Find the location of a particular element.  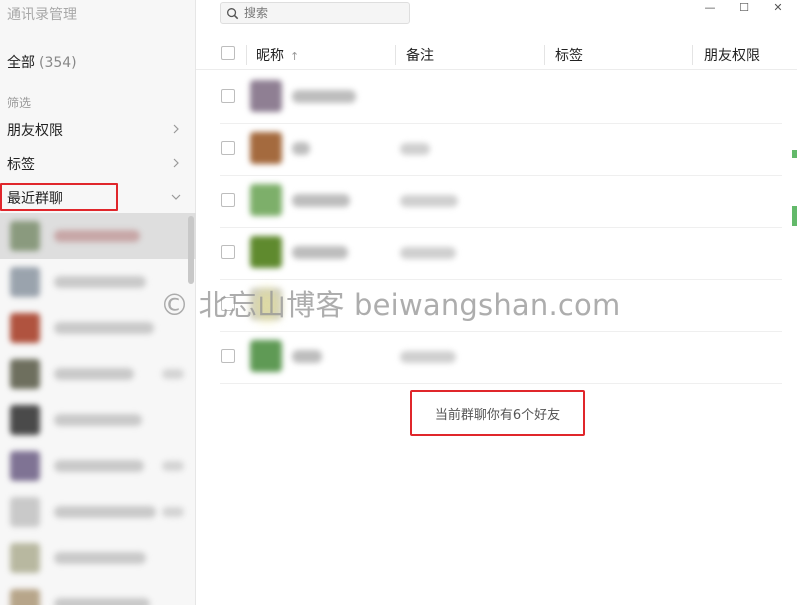

minimize-button: — is located at coordinates (710, 7).